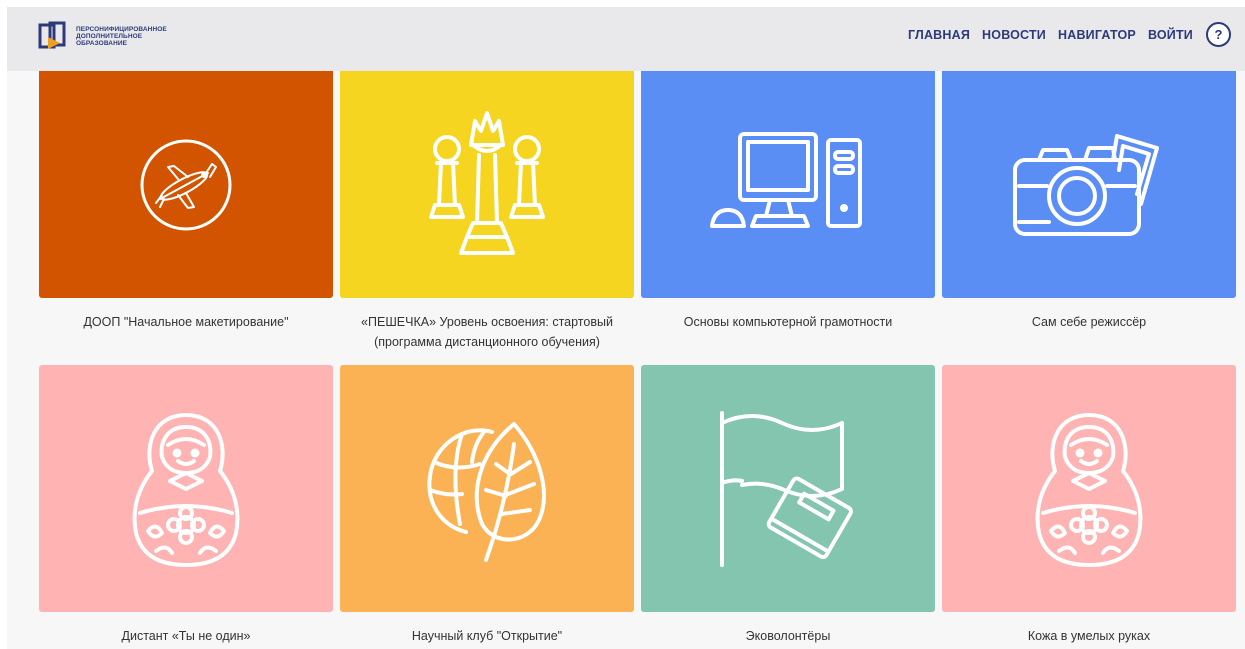 The image size is (1245, 649). I want to click on program-card: Дистант «Ты не один», so click(186, 505).